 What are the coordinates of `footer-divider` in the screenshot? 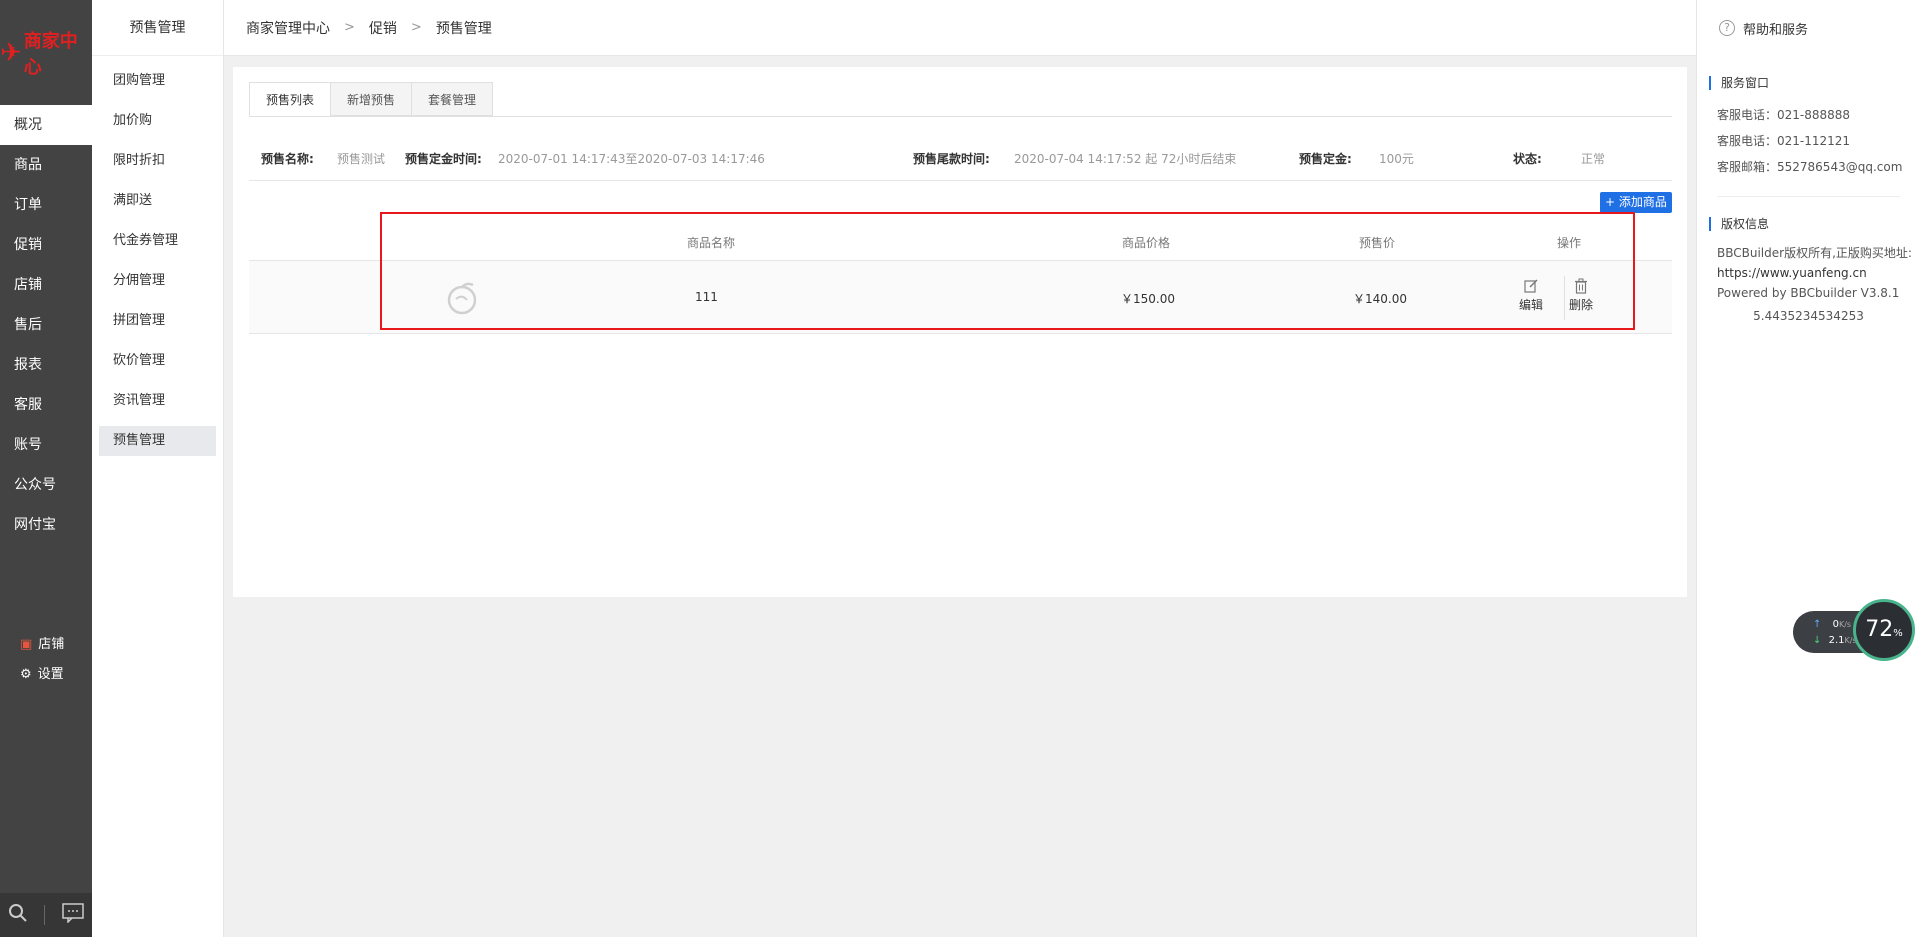 It's located at (45, 915).